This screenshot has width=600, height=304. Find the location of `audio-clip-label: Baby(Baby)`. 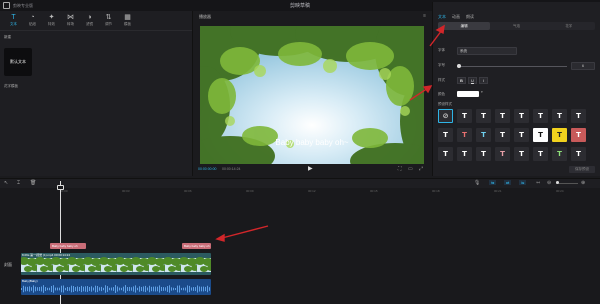

audio-clip-label: Baby(Baby) is located at coordinates (30, 281).